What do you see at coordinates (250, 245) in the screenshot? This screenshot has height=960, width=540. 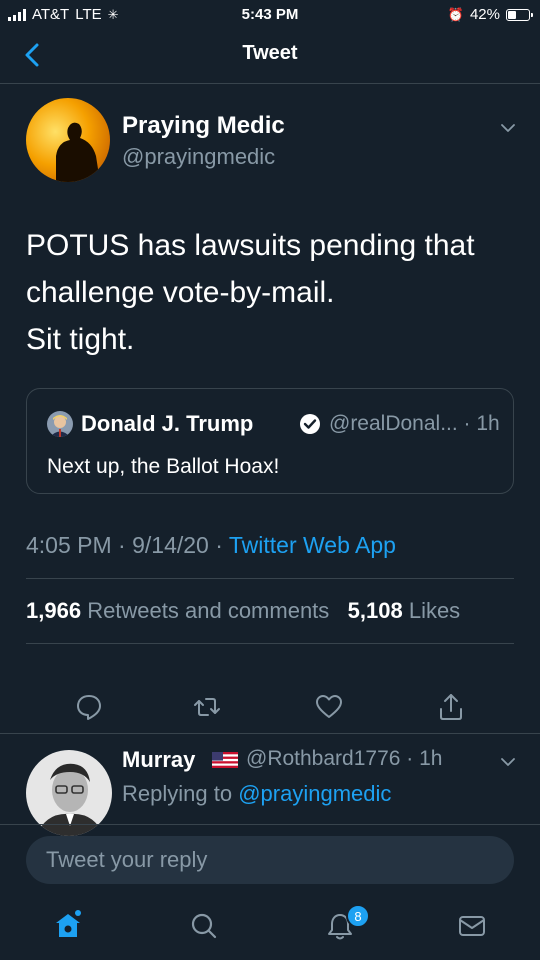 I see `tweet-text-line: POTUS has lawsuits pending that` at bounding box center [250, 245].